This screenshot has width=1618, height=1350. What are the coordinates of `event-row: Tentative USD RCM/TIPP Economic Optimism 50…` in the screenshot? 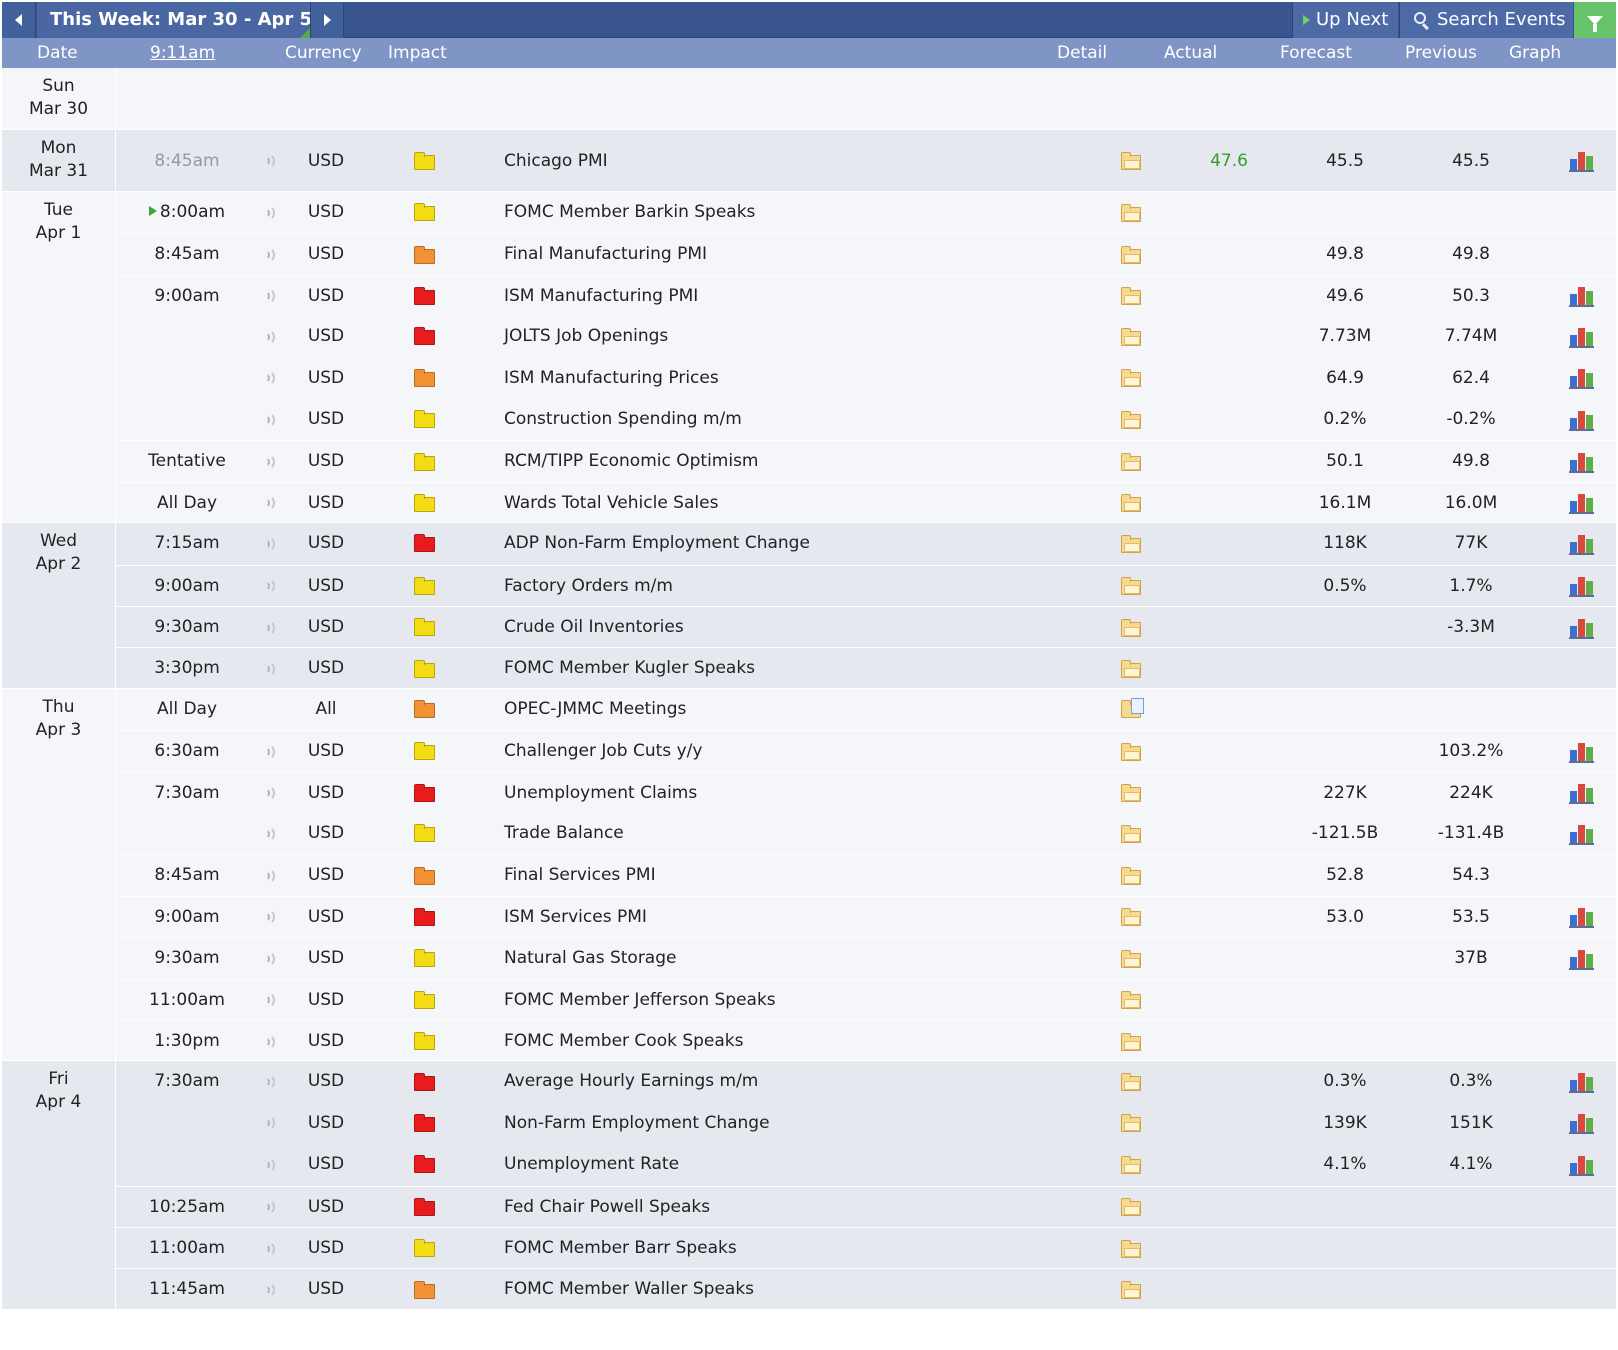 It's located at (866, 460).